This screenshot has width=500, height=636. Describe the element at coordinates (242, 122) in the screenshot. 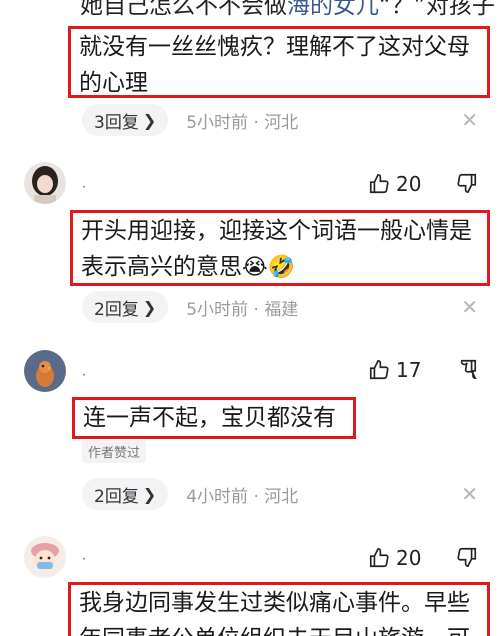

I see `comment-1-time-location: 5小时前 · 河北` at that location.